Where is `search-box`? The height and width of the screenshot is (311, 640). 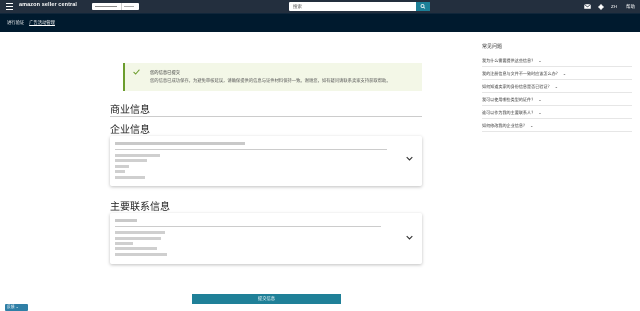 search-box is located at coordinates (359, 6).